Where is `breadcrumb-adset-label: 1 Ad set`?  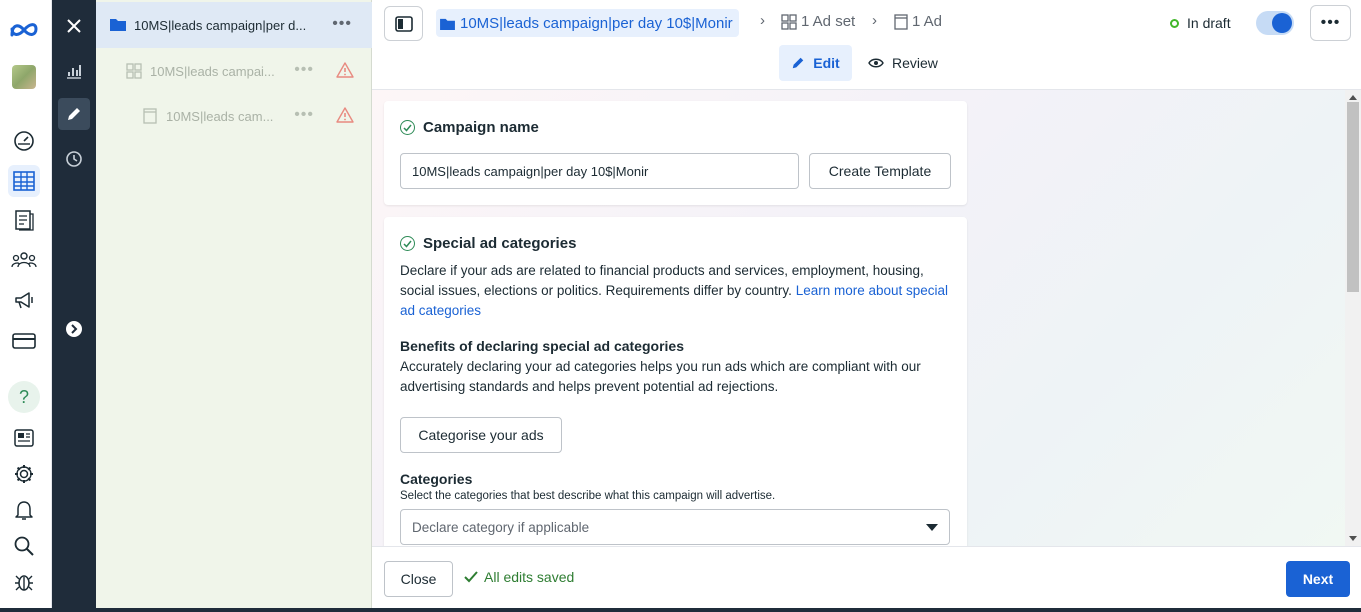
breadcrumb-adset-label: 1 Ad set is located at coordinates (828, 21).